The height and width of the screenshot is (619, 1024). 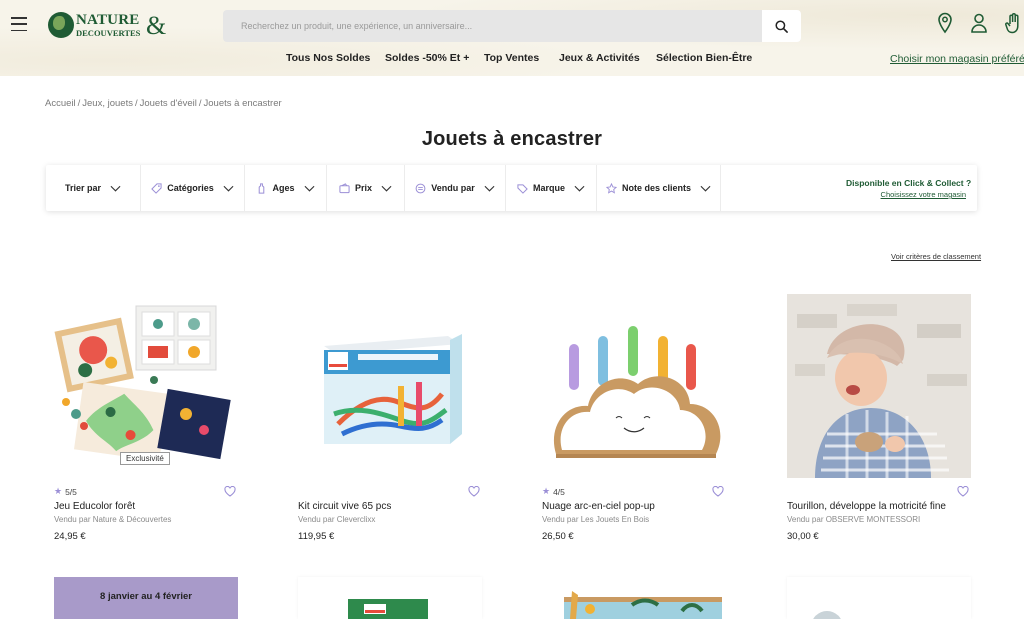 I want to click on filter-note-clients: Note des clients, so click(x=659, y=188).